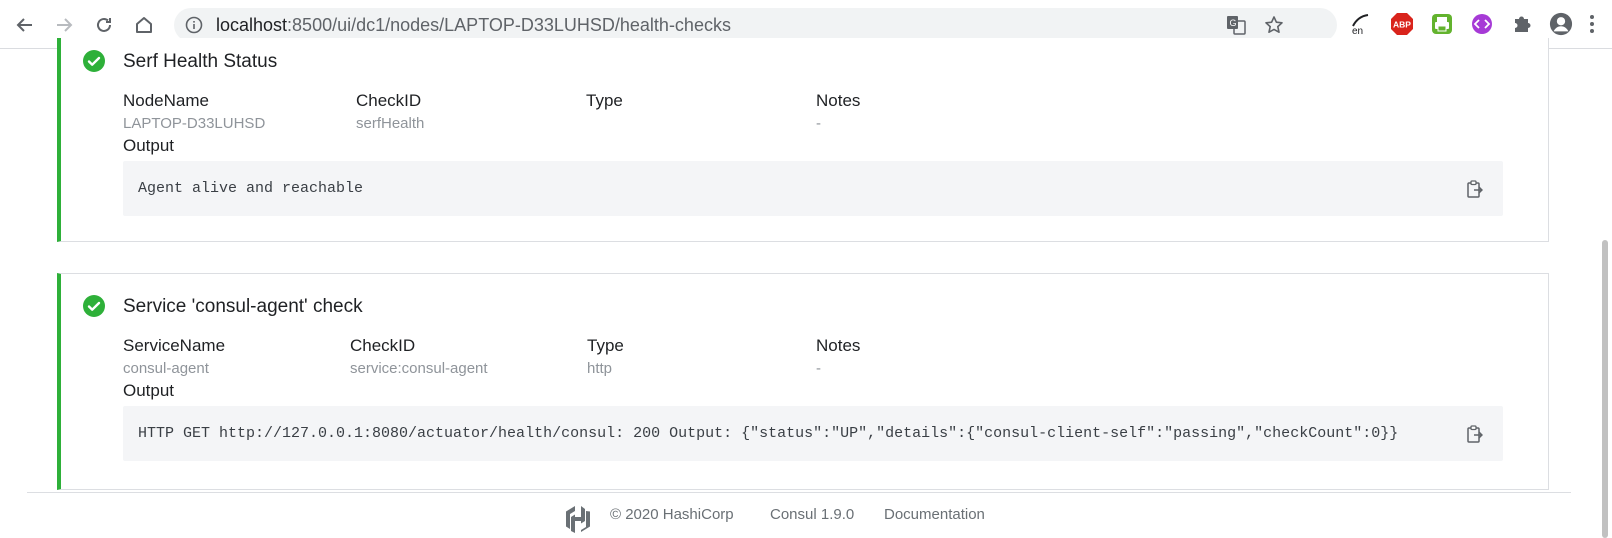 The image size is (1612, 538). I want to click on extension-adblock-plus: ABP, so click(1402, 24).